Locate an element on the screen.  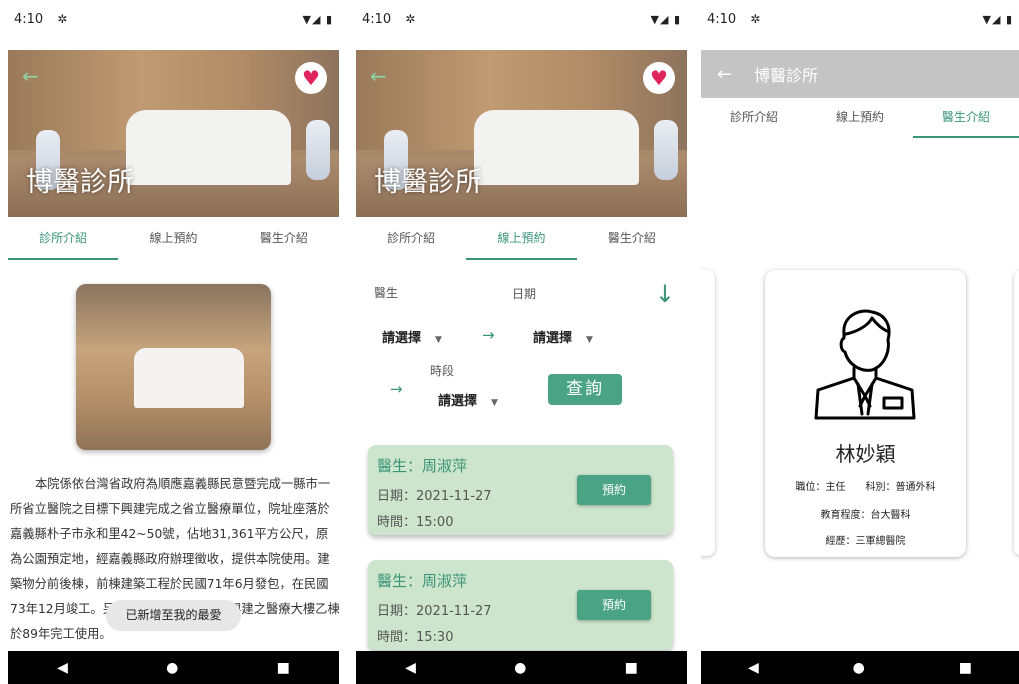
doctor-avatar-icon is located at coordinates (865, 364).